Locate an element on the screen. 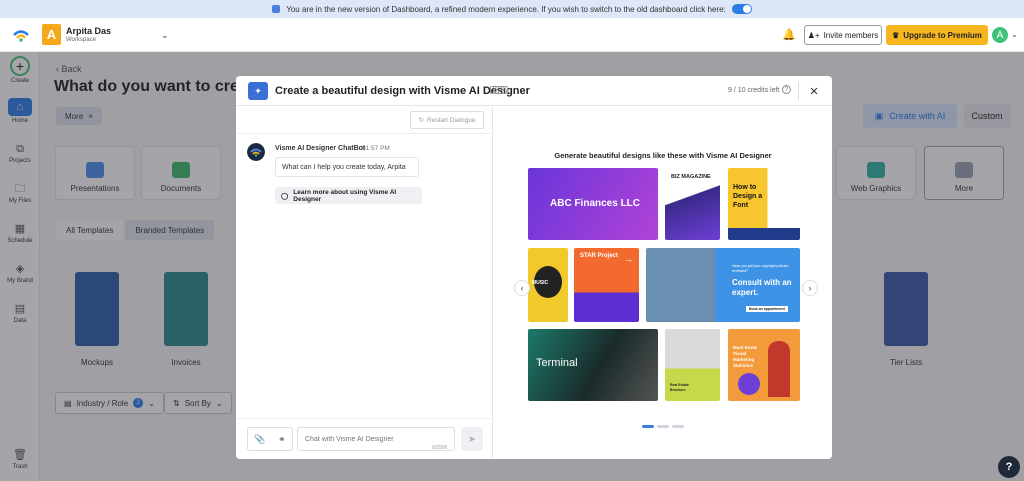 This screenshot has height=481, width=1024. restart-dialogue-button: ↻ Restart Dialogue is located at coordinates (447, 120).